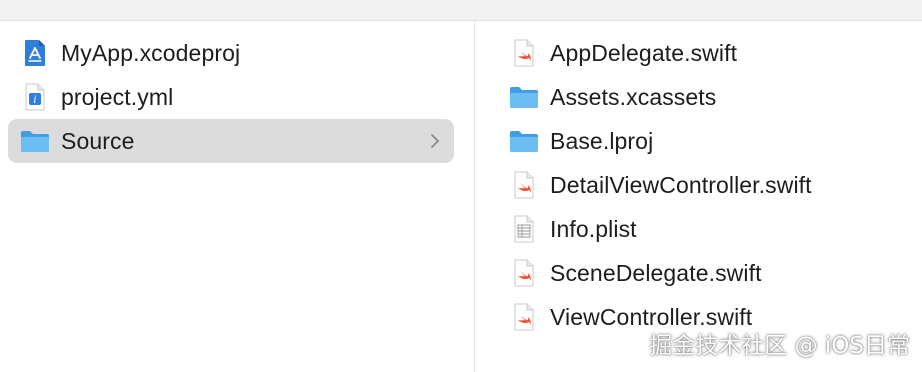 The width and height of the screenshot is (922, 372). I want to click on file-name: Info.plist, so click(593, 228).